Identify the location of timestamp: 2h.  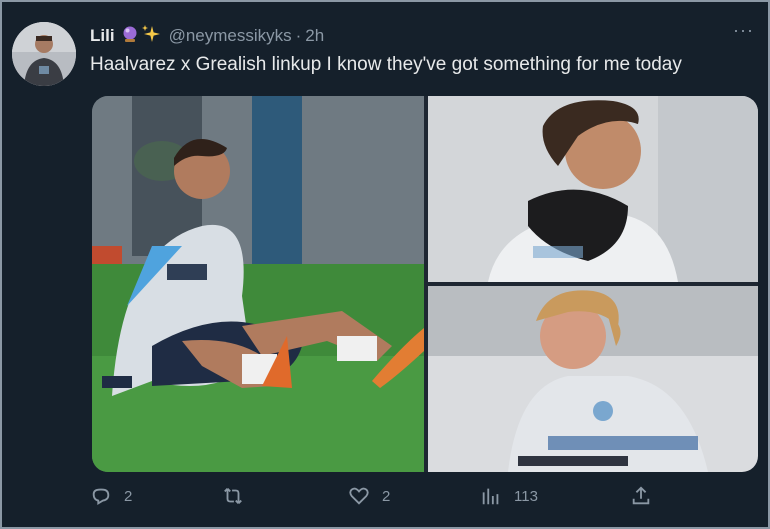
(314, 36).